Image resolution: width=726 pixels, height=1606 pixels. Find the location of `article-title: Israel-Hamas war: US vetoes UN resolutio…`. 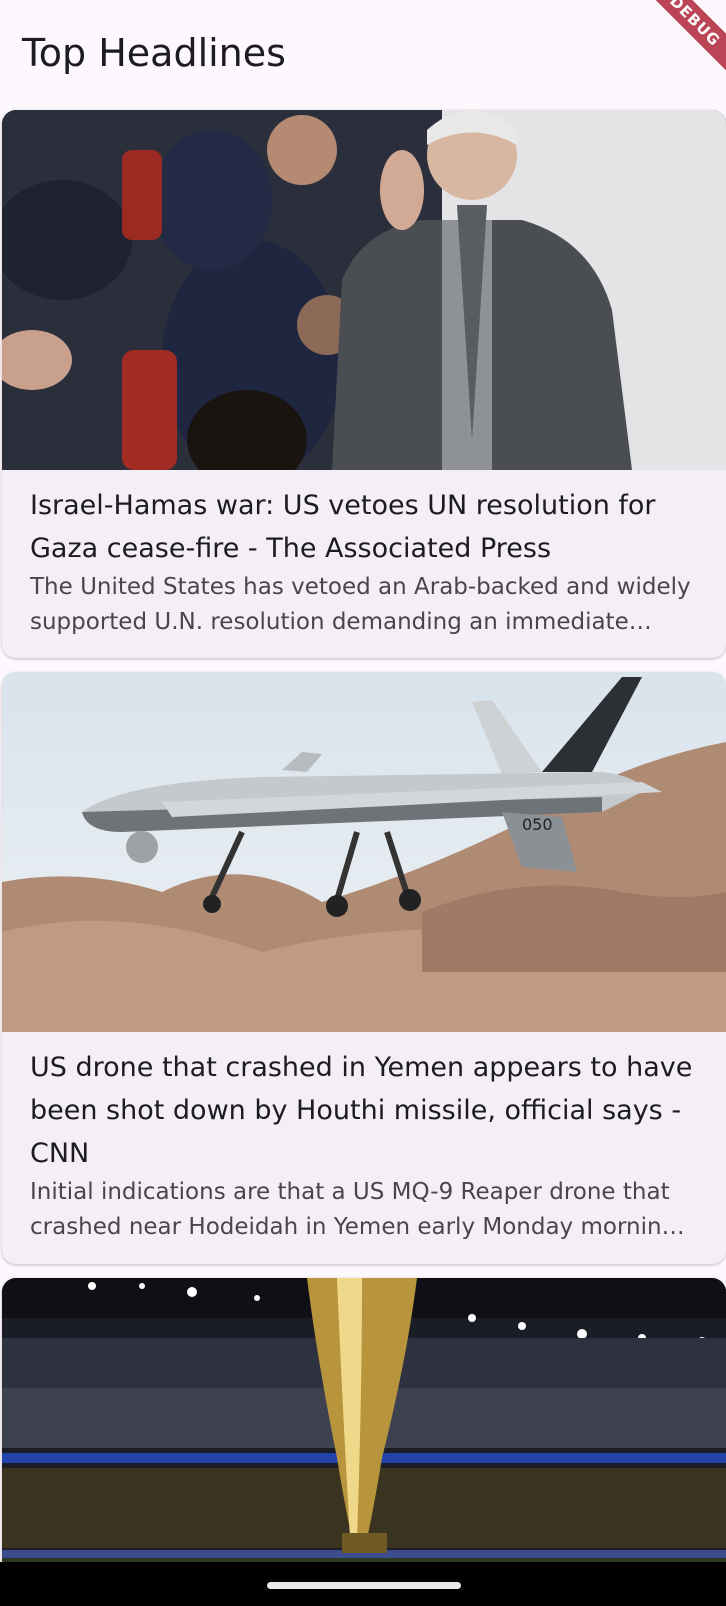

article-title: Israel-Hamas war: US vetoes UN resolutio… is located at coordinates (343, 527).